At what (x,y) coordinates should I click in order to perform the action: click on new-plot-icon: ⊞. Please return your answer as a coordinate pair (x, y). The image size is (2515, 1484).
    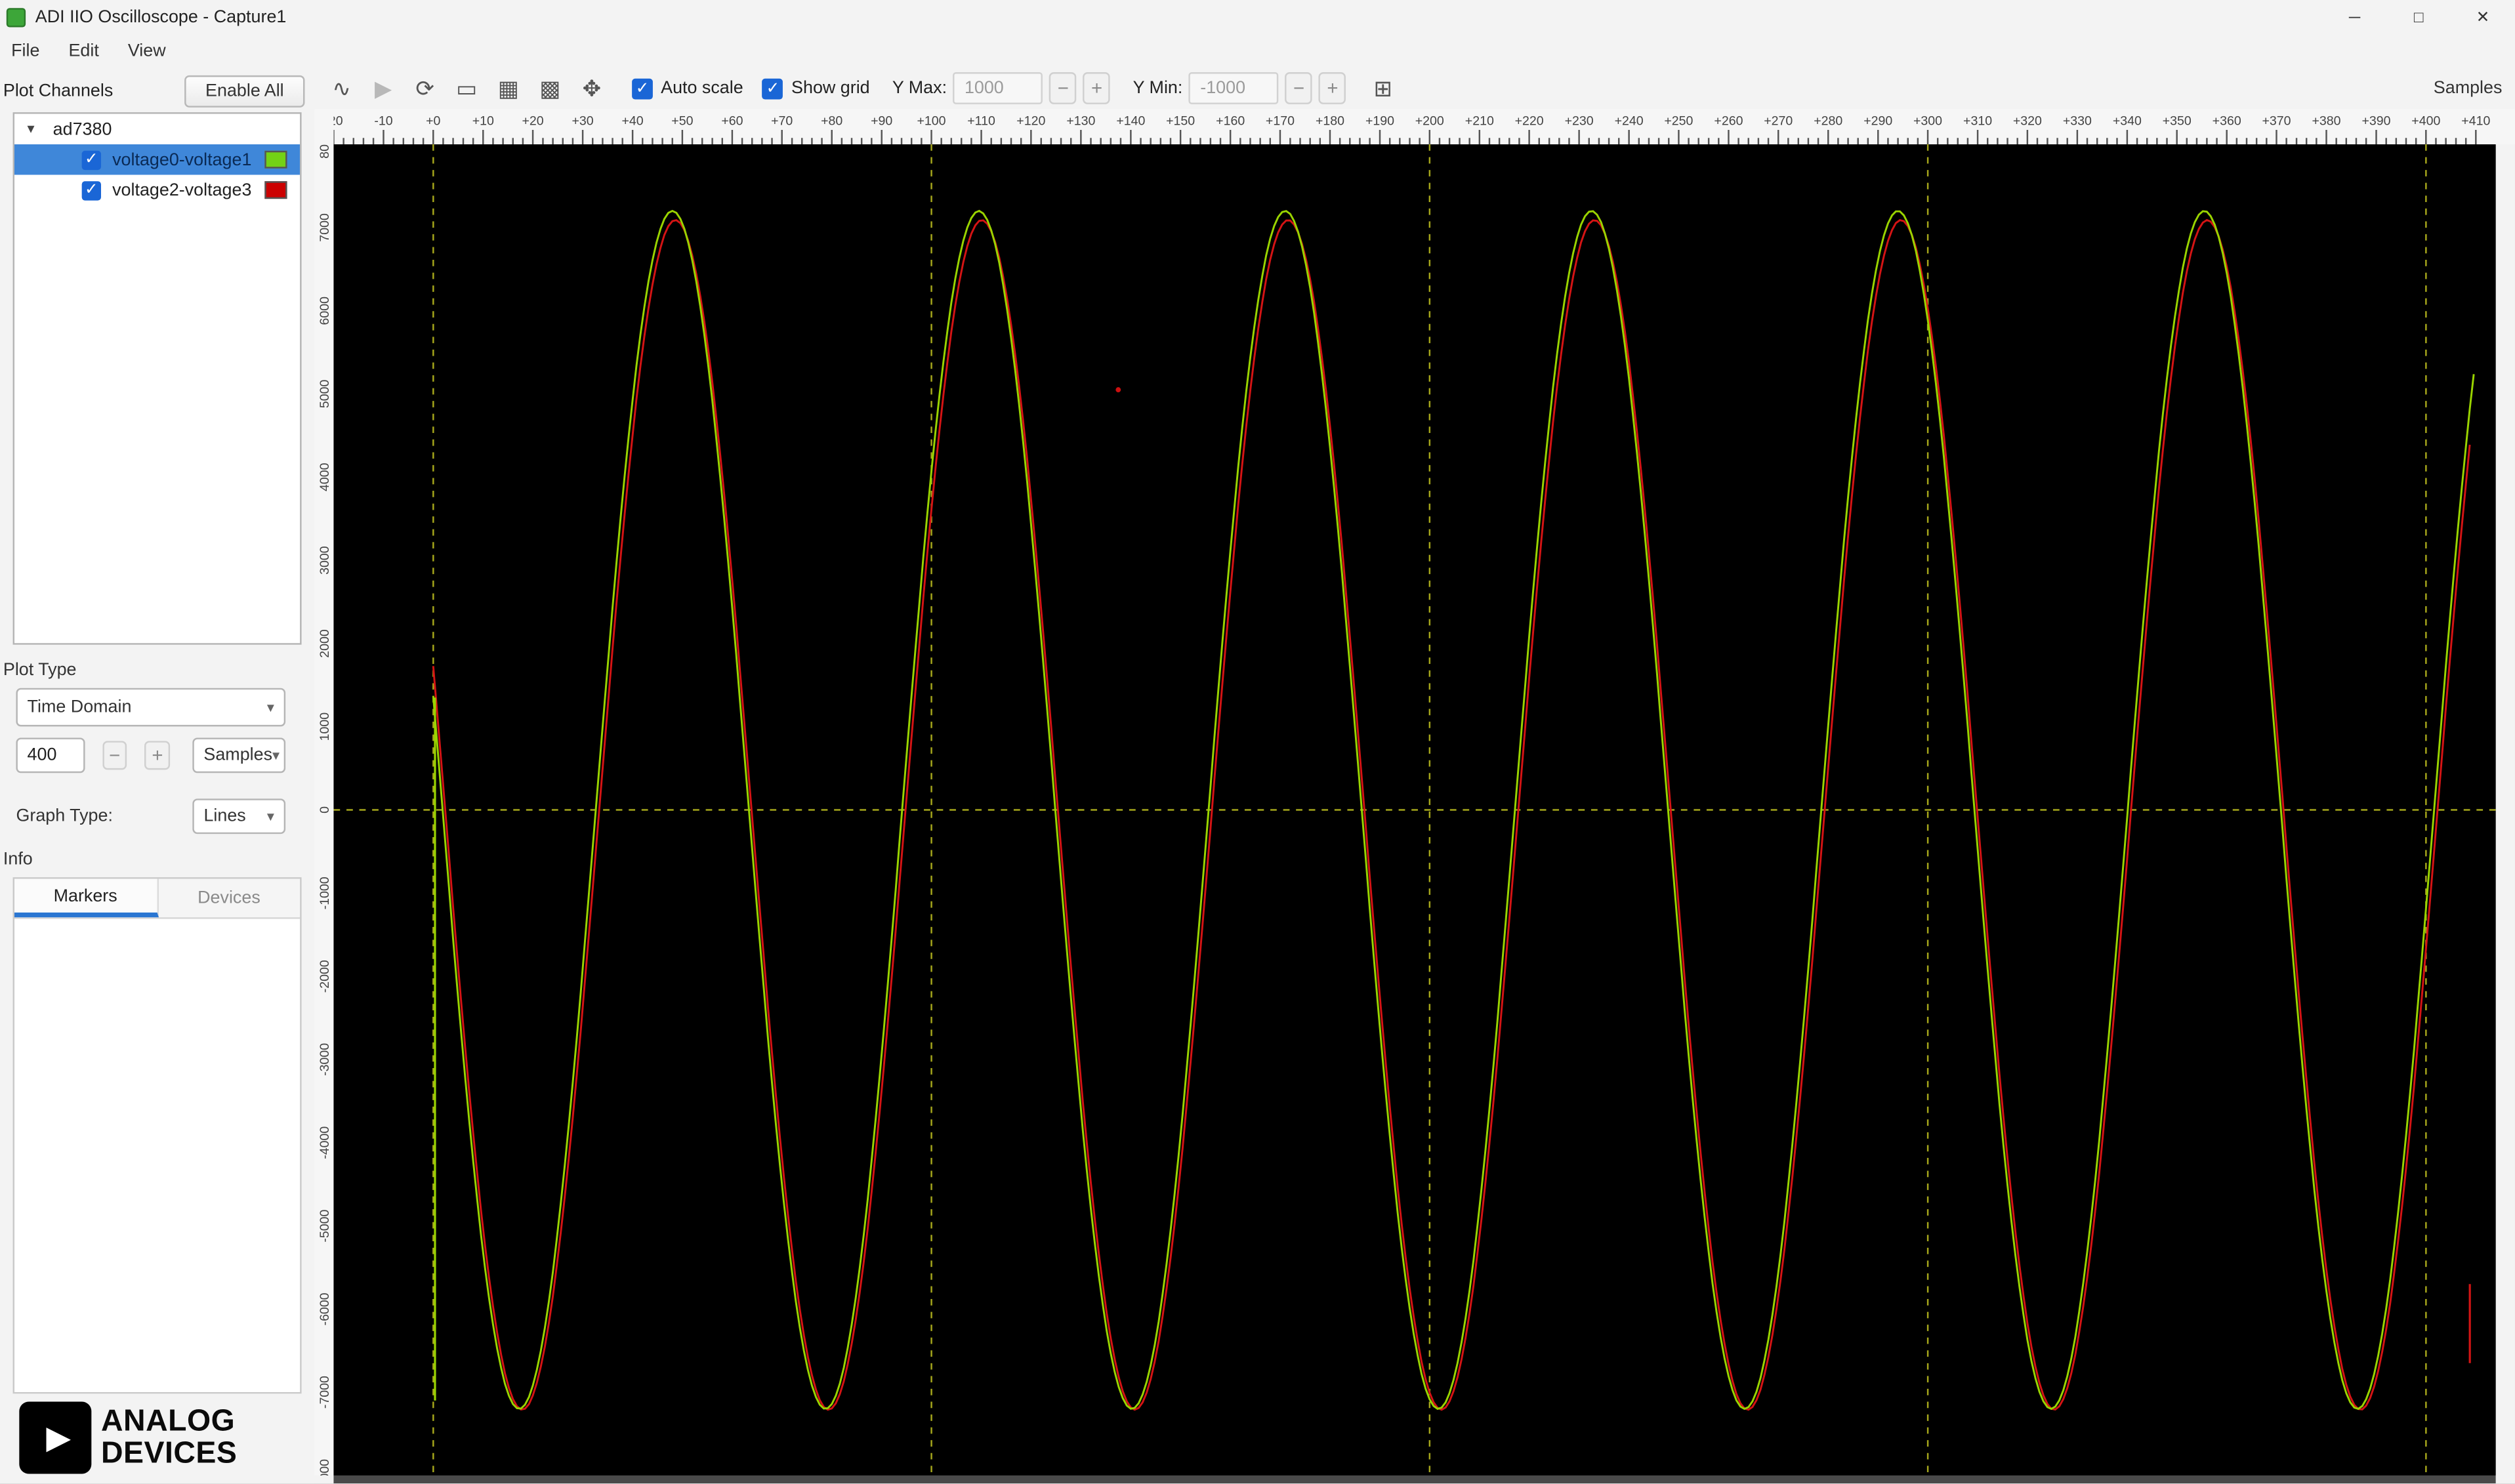
    Looking at the image, I should click on (1383, 88).